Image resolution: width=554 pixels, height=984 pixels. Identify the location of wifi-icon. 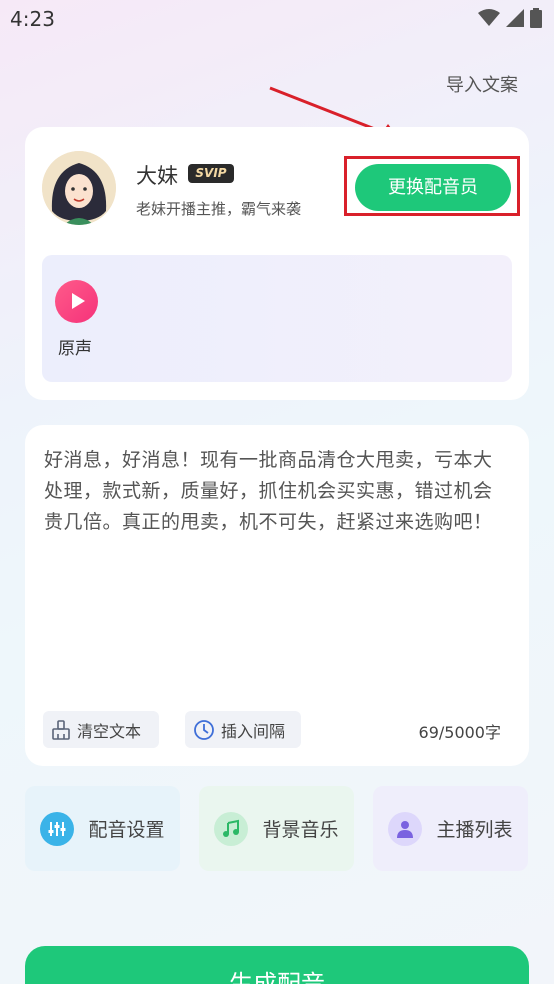
(489, 17).